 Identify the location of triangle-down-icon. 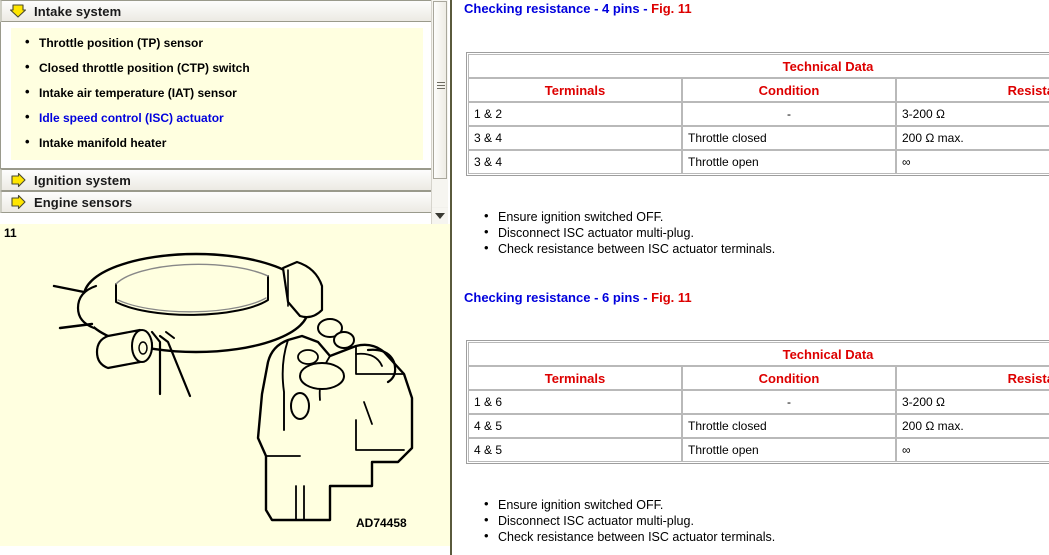
(440, 216).